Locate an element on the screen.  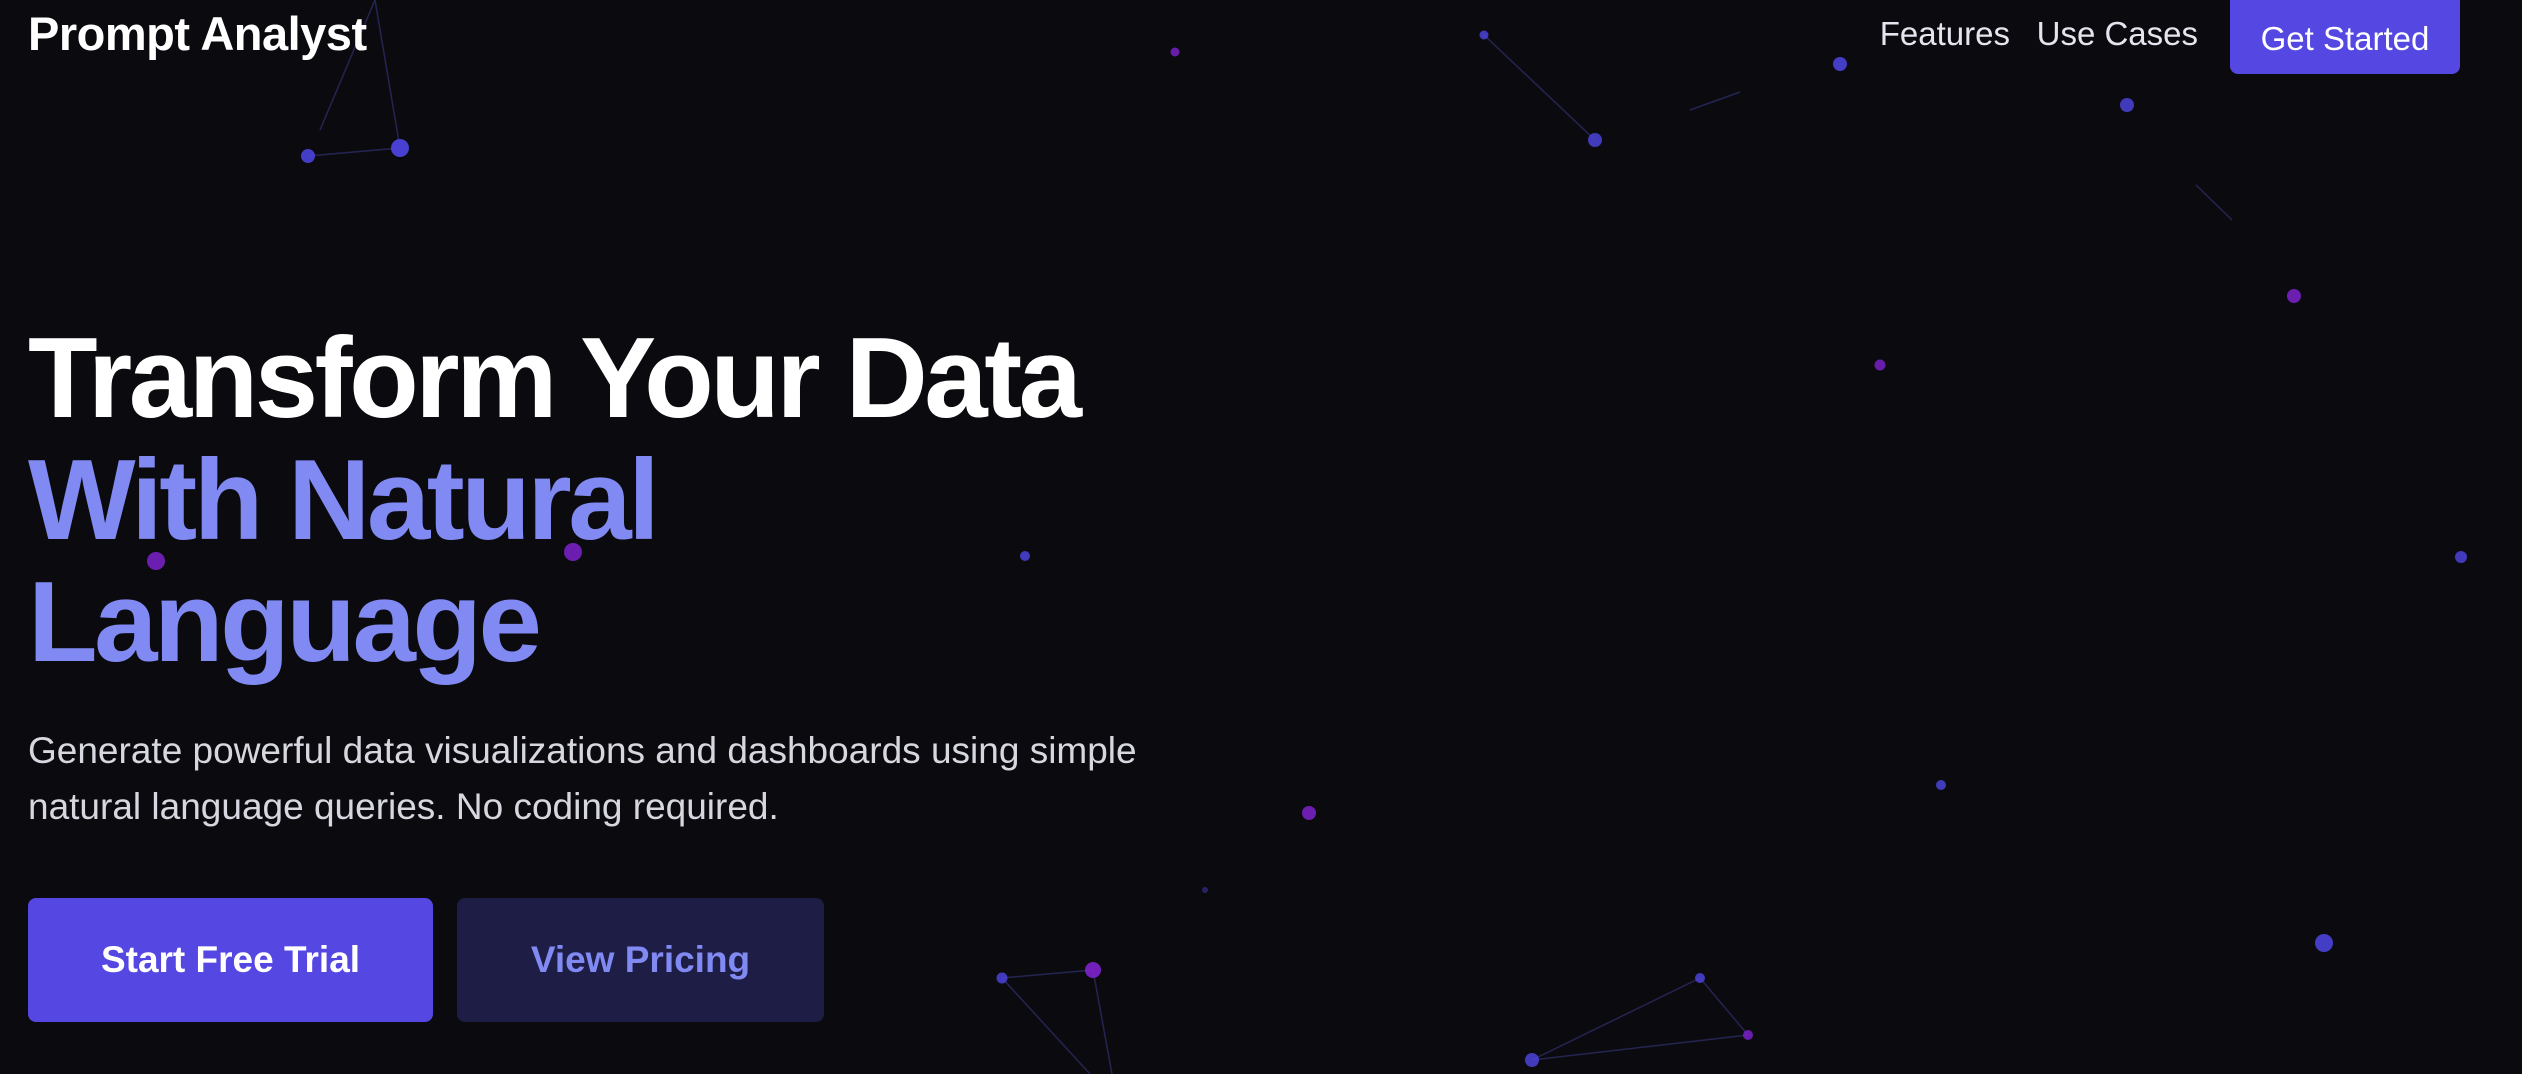
view-pricing-button: View Pricing is located at coordinates (640, 960).